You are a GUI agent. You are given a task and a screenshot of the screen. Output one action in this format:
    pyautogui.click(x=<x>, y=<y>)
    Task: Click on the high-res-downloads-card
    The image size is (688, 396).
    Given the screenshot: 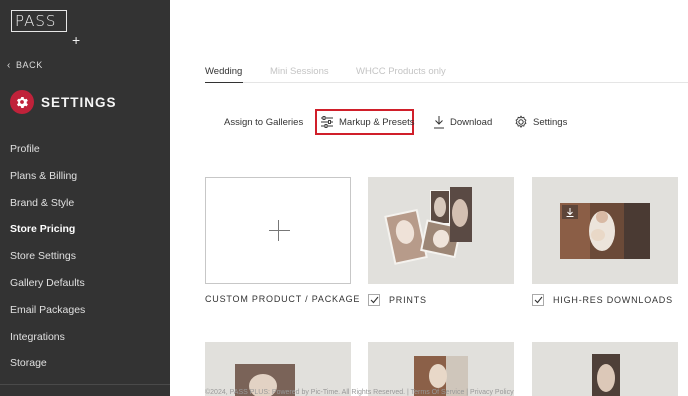 What is the action you would take?
    pyautogui.click(x=605, y=230)
    